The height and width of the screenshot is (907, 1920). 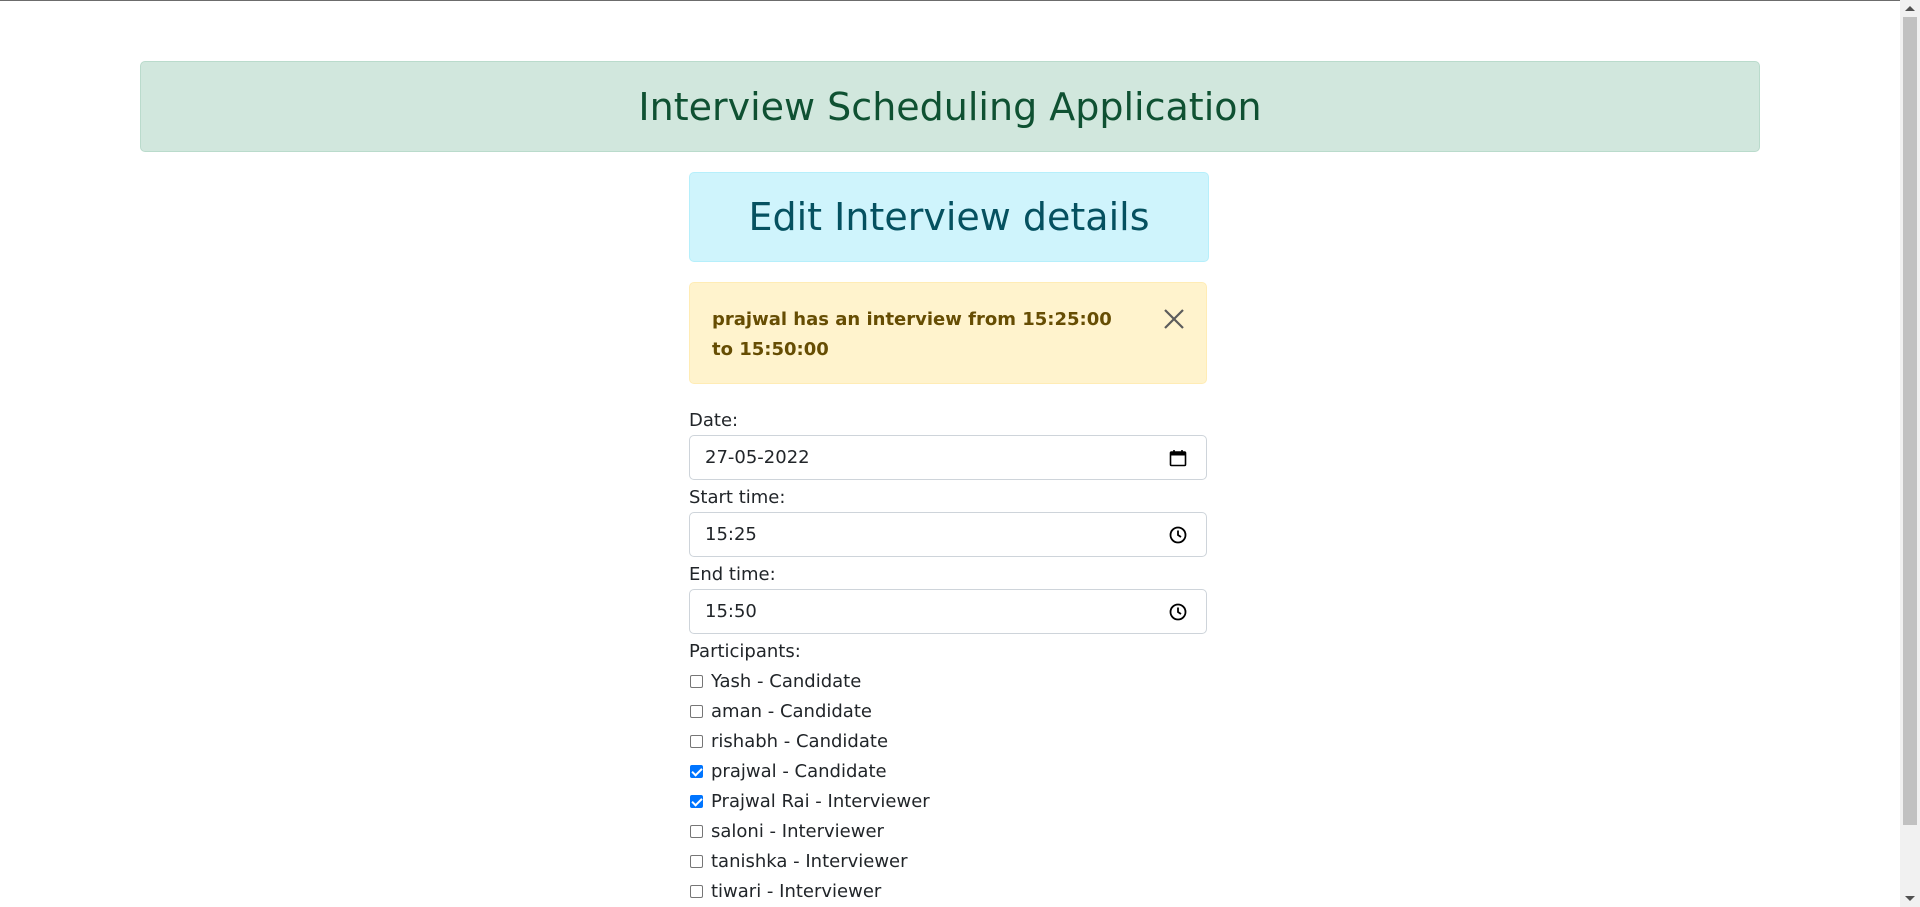 I want to click on date-label: Date:, so click(x=714, y=420).